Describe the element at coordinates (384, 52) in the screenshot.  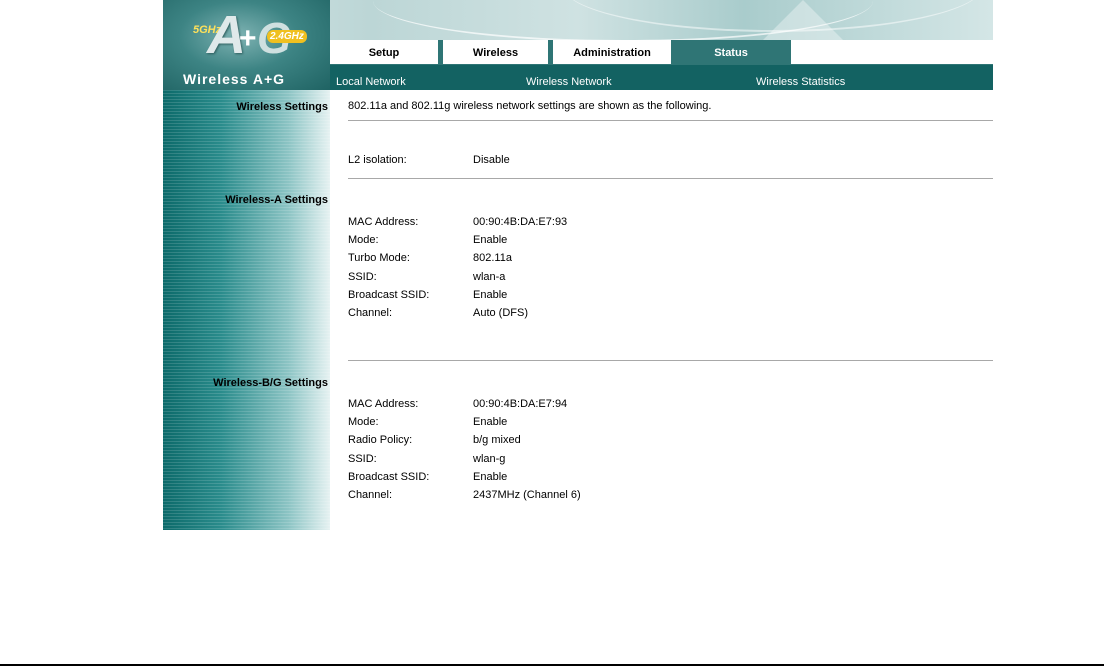
I see `tab-setup: Setup` at that location.